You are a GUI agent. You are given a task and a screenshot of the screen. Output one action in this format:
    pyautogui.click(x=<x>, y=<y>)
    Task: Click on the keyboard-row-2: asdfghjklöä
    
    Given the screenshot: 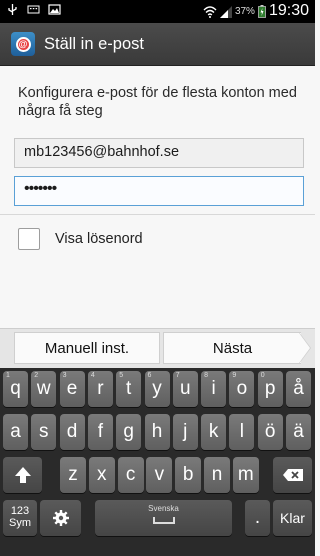 What is the action you would take?
    pyautogui.click(x=157, y=434)
    